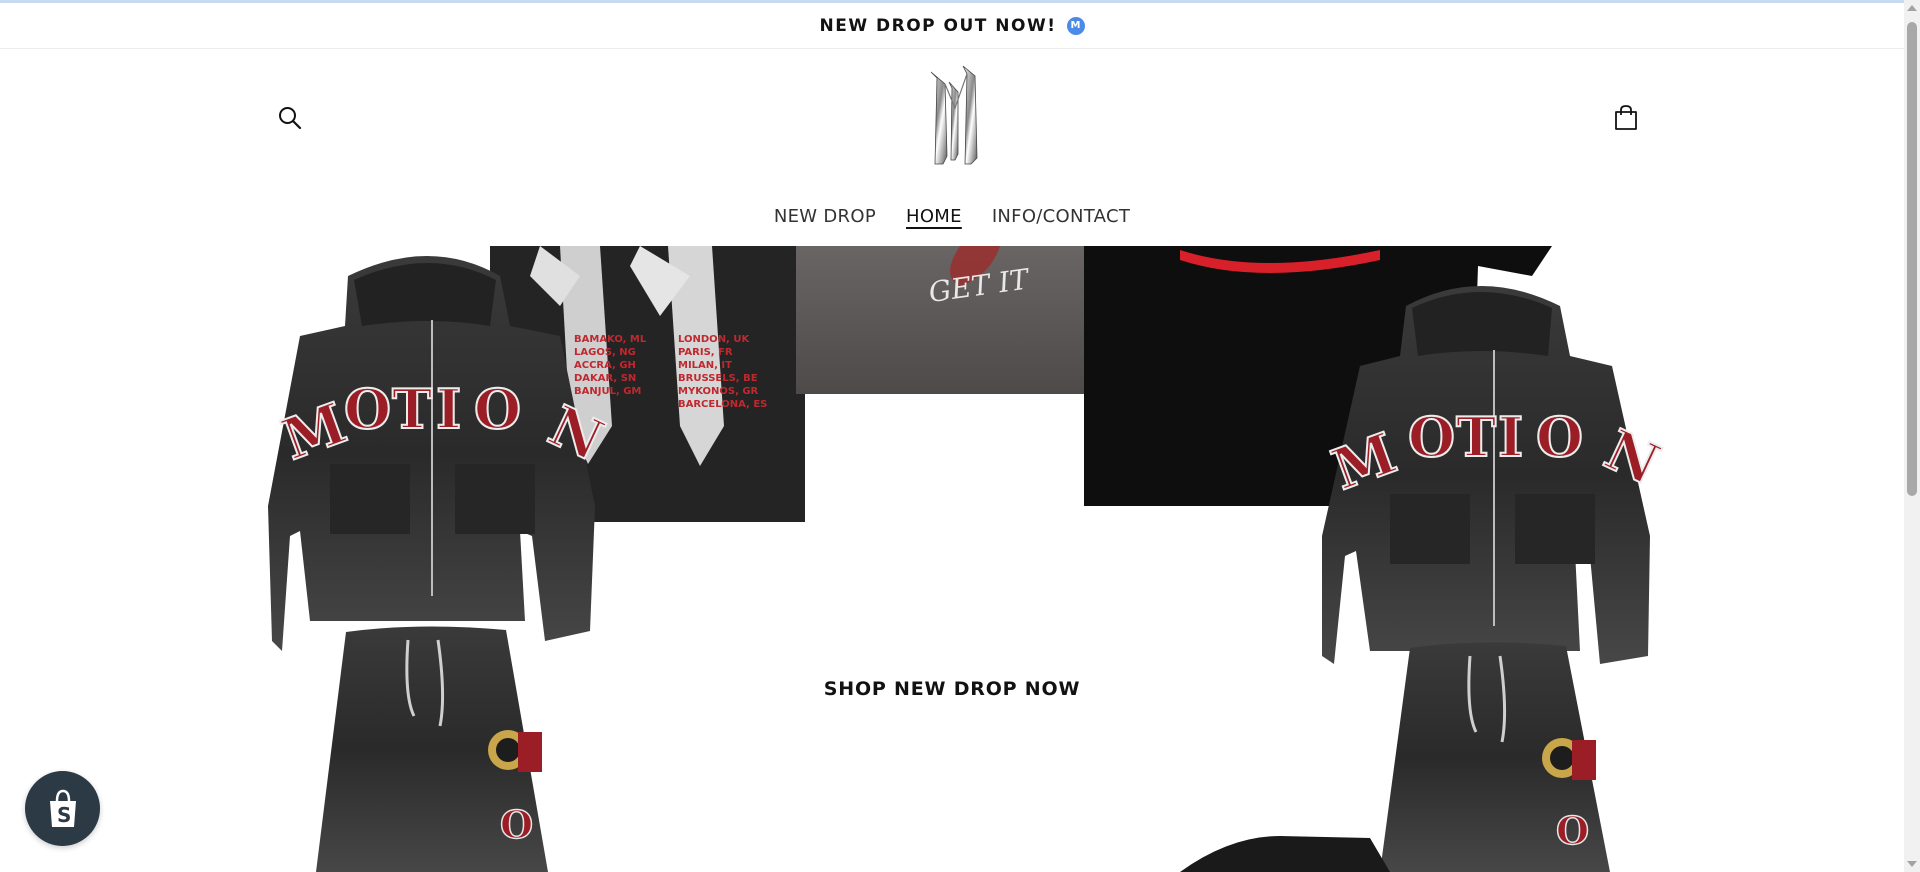  What do you see at coordinates (718, 391) in the screenshot?
I see `tee-city-right-5: MYKONOS, GR` at bounding box center [718, 391].